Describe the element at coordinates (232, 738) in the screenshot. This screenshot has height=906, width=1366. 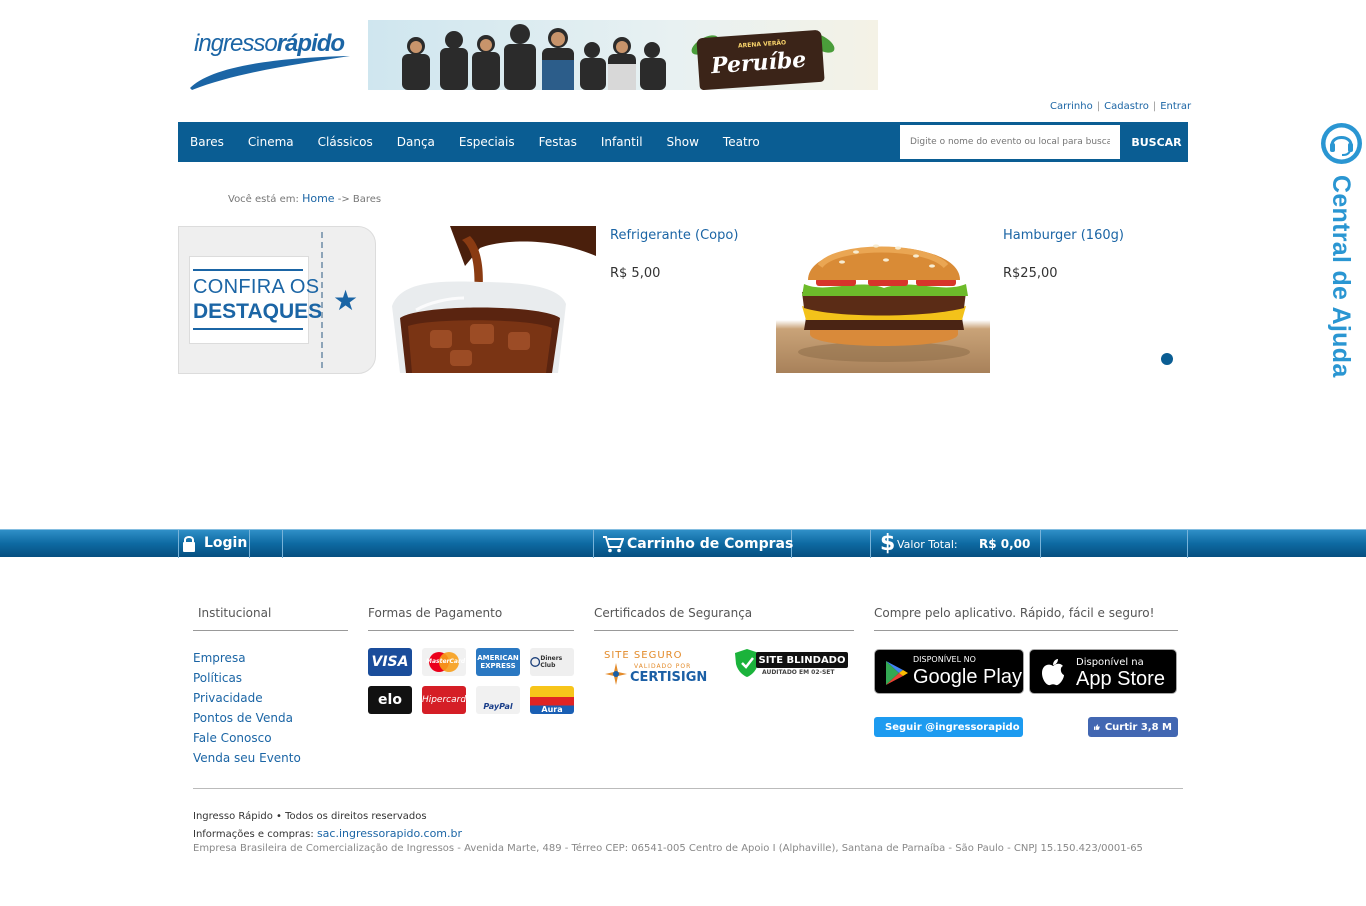
I see `footer-link-fale-conosco: Fale Conosco` at that location.